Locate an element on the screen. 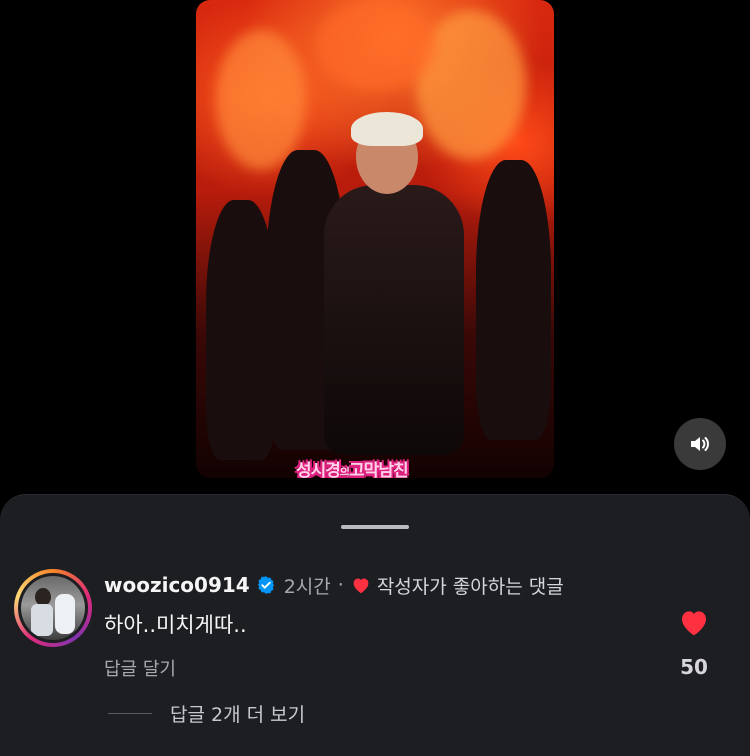  avatar-story-ring is located at coordinates (53, 608).